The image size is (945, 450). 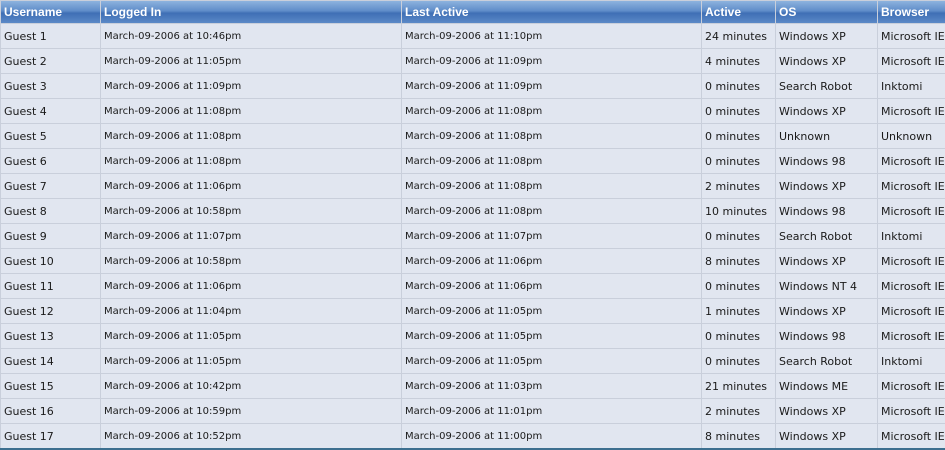 I want to click on cell-username: Guest 2, so click(x=50, y=61).